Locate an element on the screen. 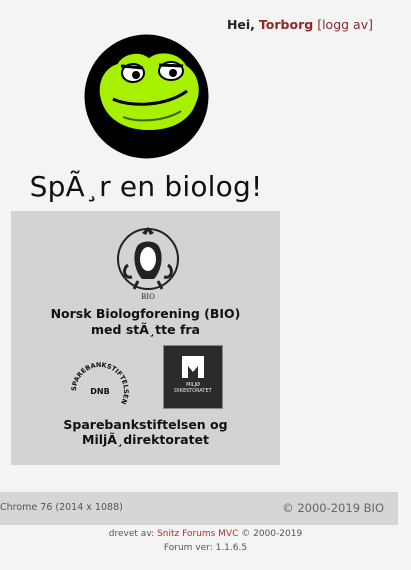  dnb-logo: SPAREBANKSTIFTELSEN DNB is located at coordinates (100, 391).